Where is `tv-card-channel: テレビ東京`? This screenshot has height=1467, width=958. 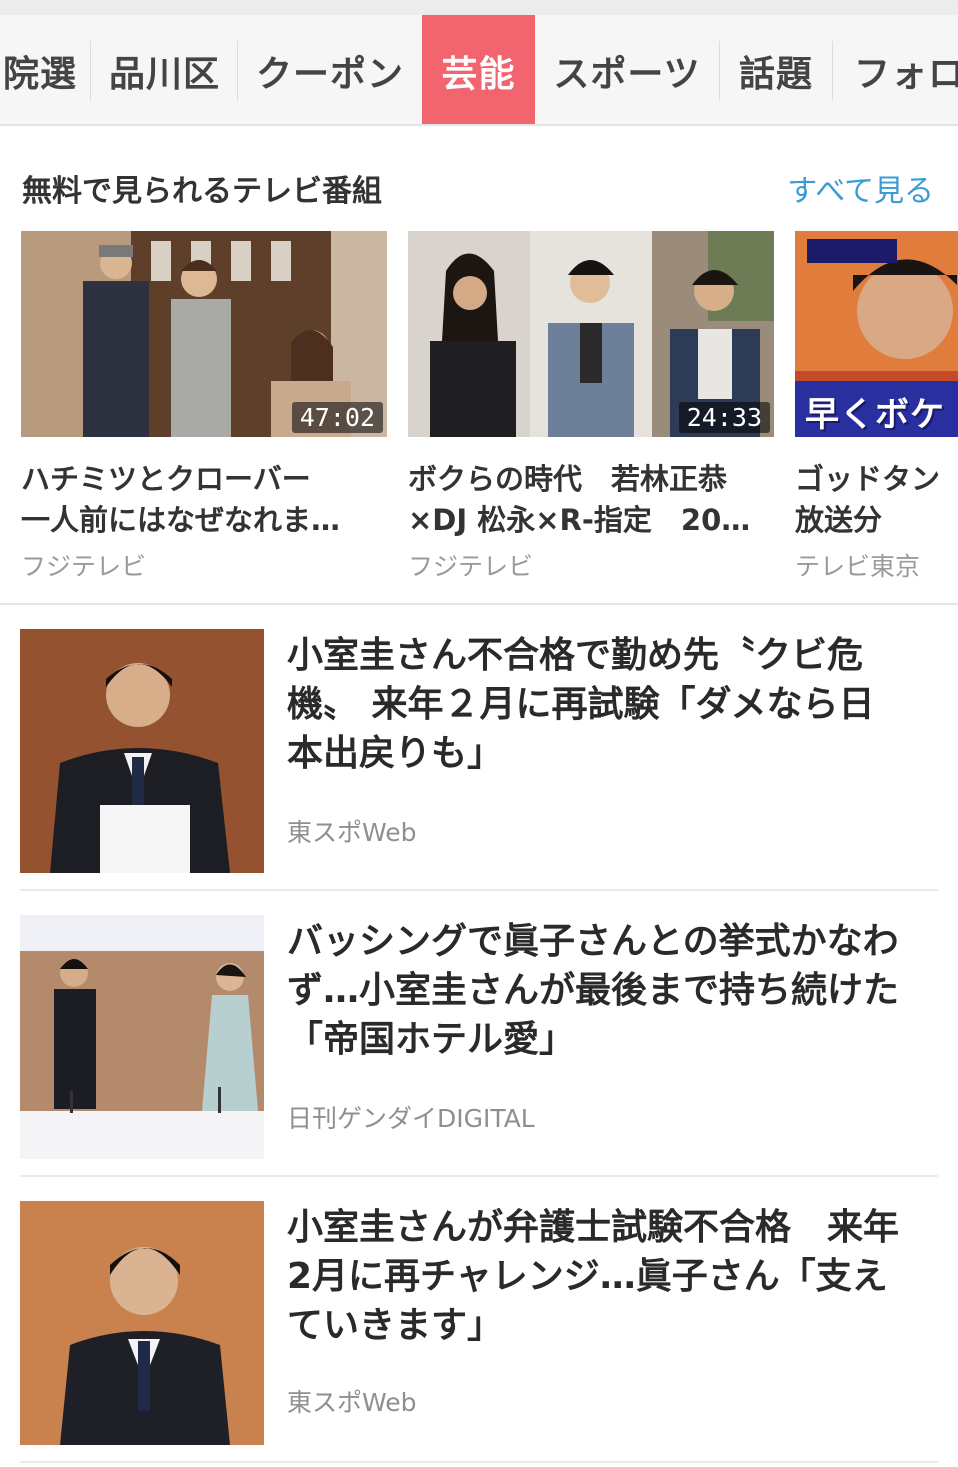 tv-card-channel: テレビ東京 is located at coordinates (858, 566).